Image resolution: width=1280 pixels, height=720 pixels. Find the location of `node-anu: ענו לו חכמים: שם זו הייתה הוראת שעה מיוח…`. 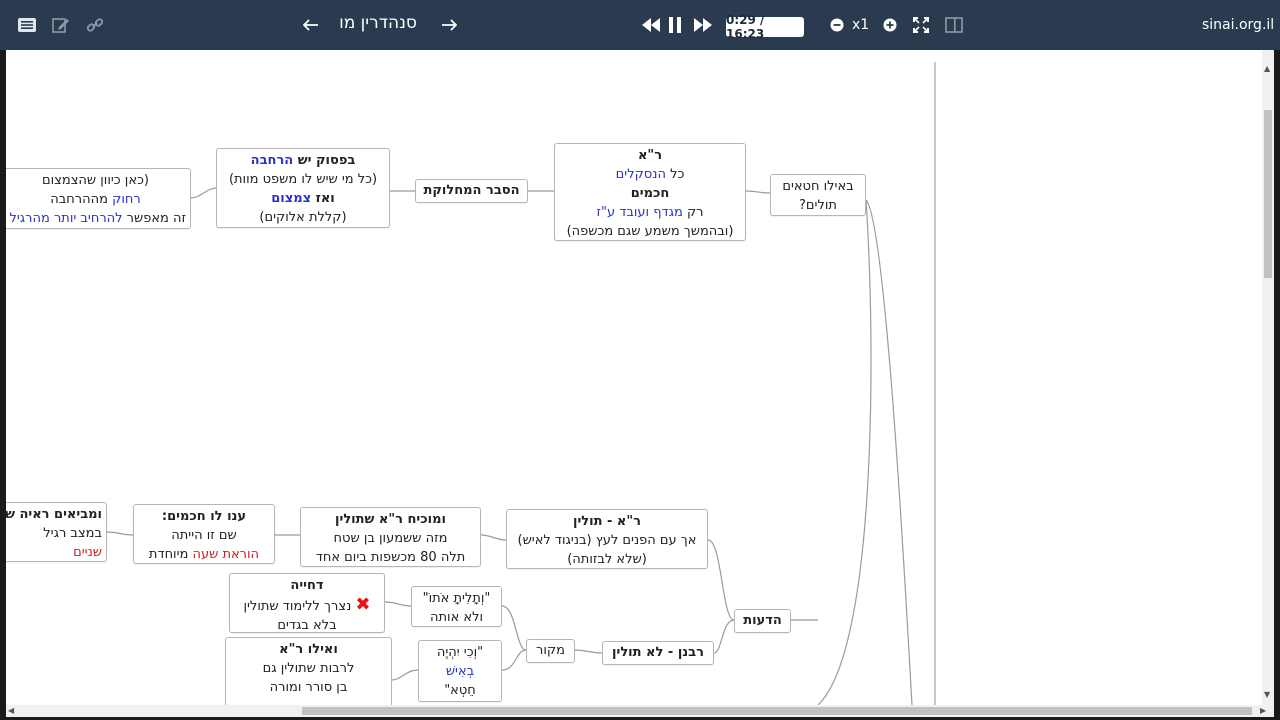

node-anu: ענו לו חכמים: שם זו הייתה הוראת שעה מיוח… is located at coordinates (204, 534).